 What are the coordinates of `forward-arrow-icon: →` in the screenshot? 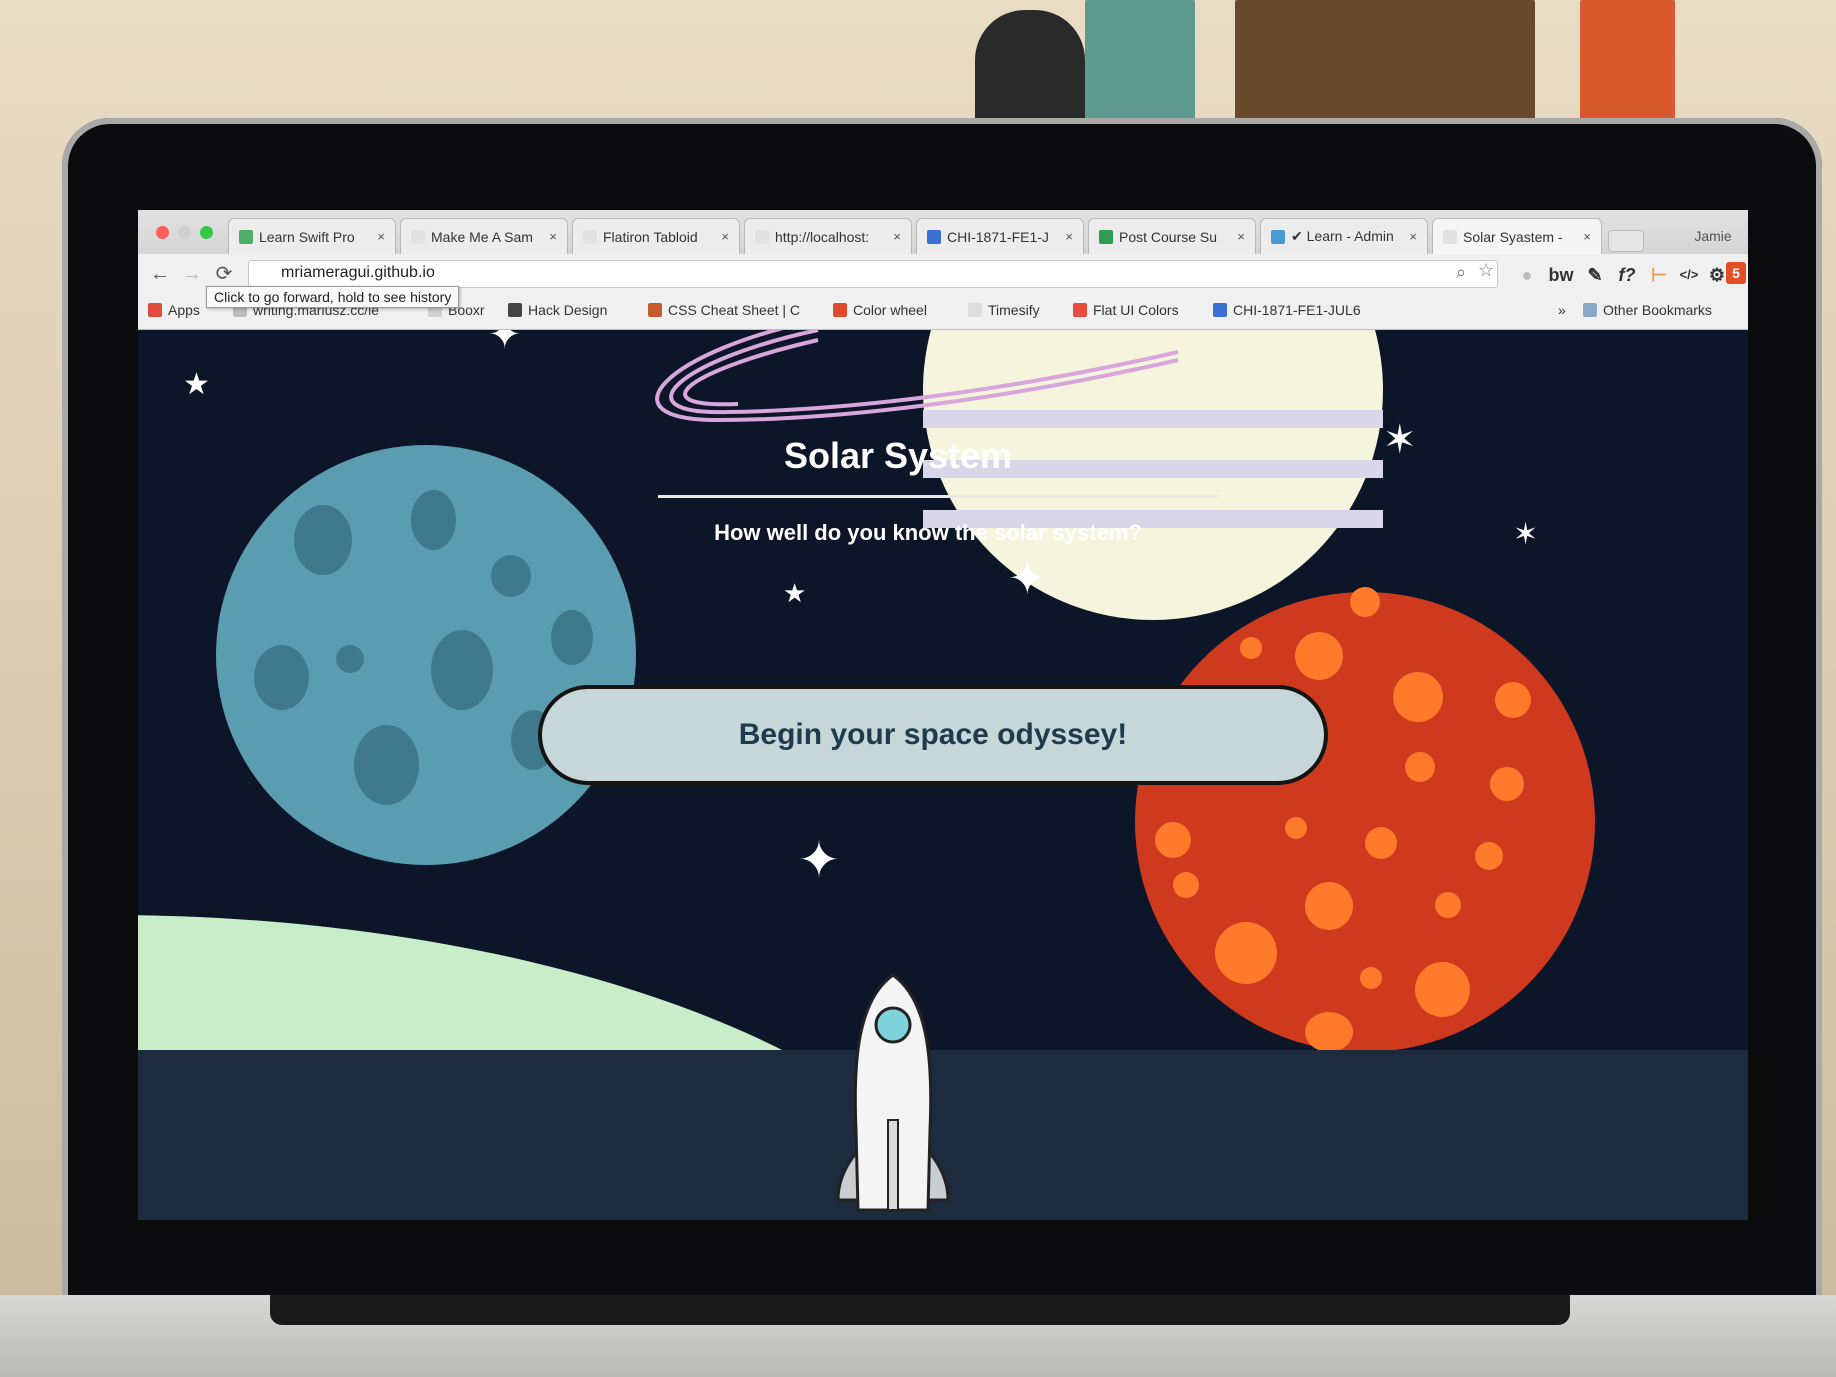 It's located at (192, 274).